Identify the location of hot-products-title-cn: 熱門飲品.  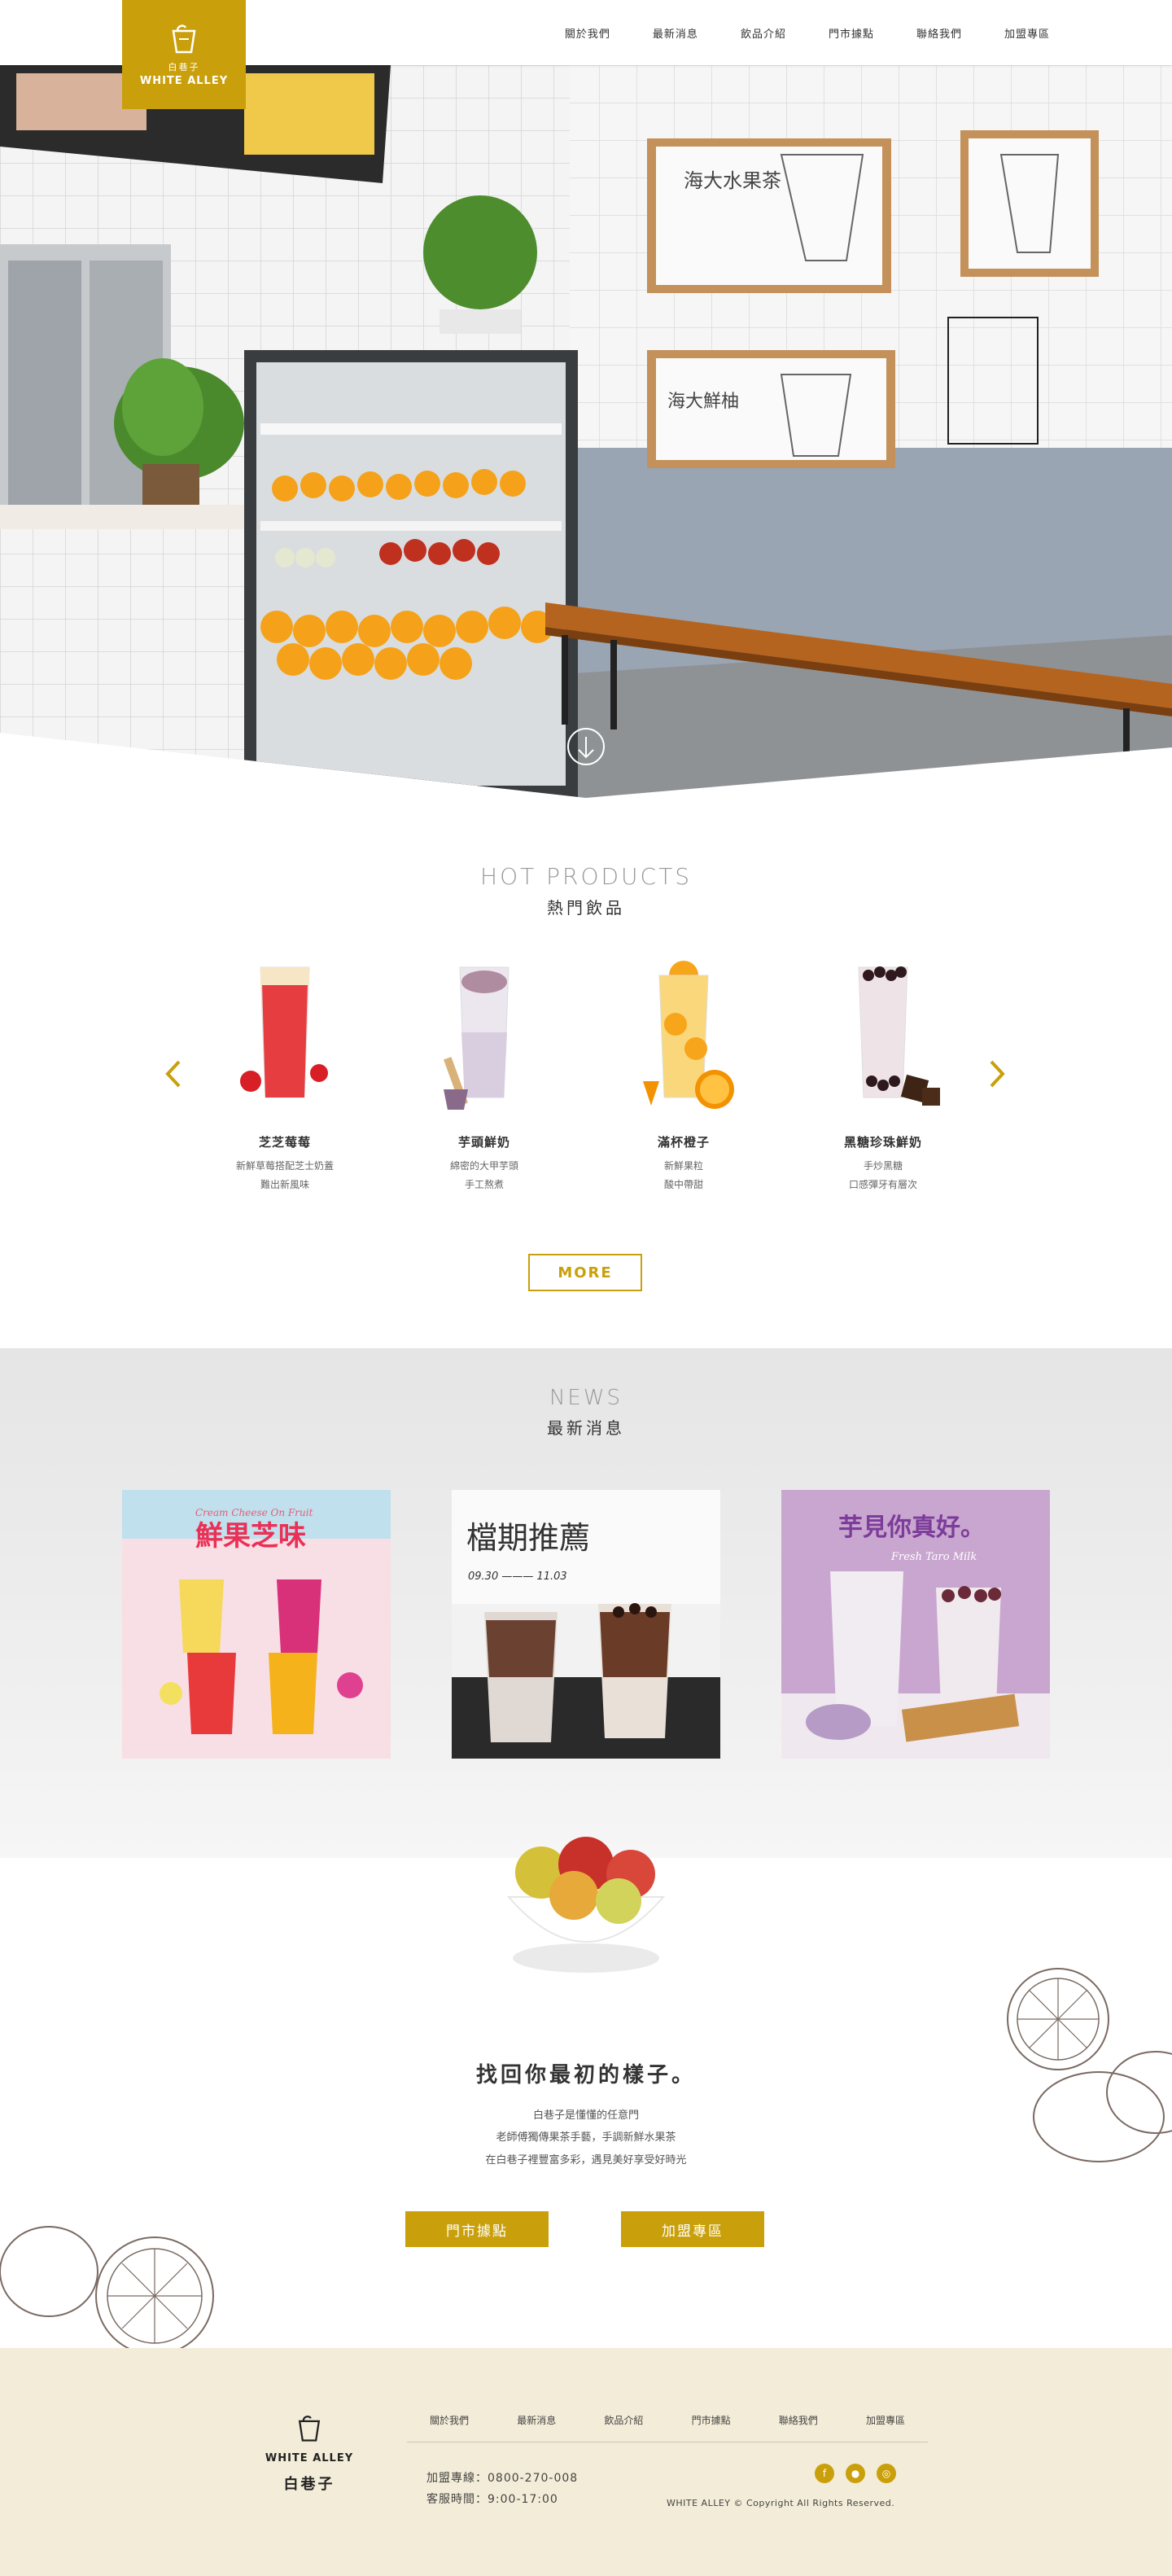
(586, 908).